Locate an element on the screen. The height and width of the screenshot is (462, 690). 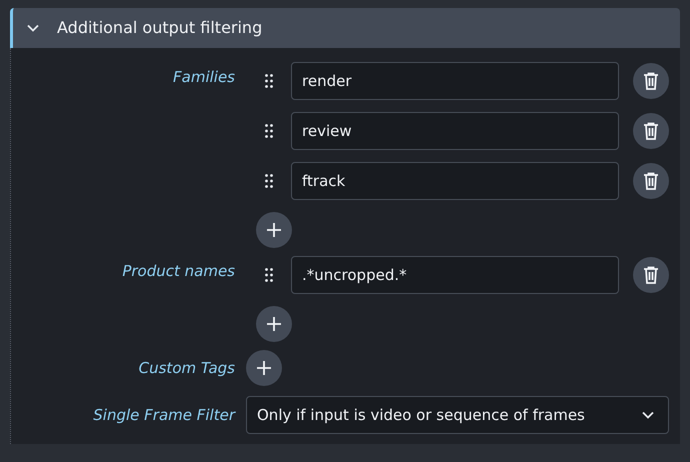
text-field: review is located at coordinates (455, 131).